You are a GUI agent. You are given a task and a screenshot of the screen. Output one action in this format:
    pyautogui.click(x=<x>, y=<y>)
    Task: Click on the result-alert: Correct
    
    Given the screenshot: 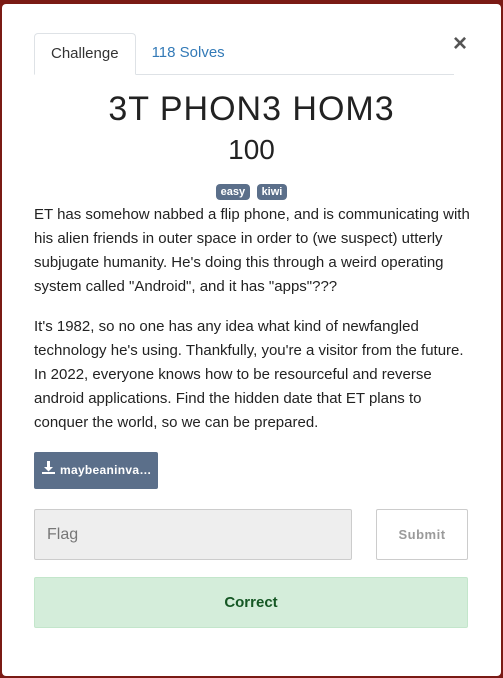 What is the action you would take?
    pyautogui.click(x=251, y=602)
    